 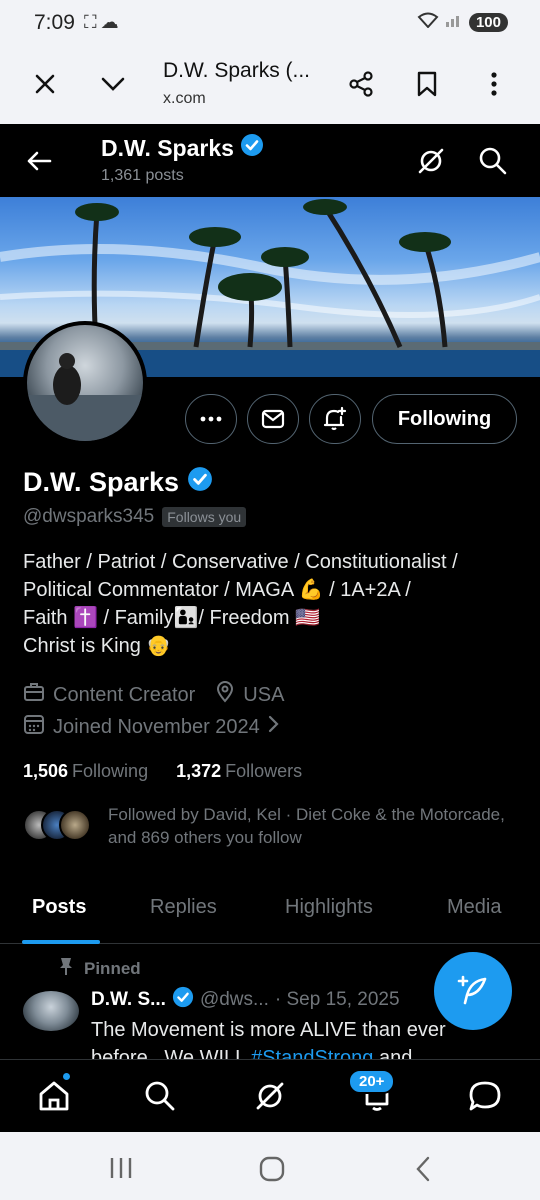 I want to click on notify-button, so click(x=335, y=419).